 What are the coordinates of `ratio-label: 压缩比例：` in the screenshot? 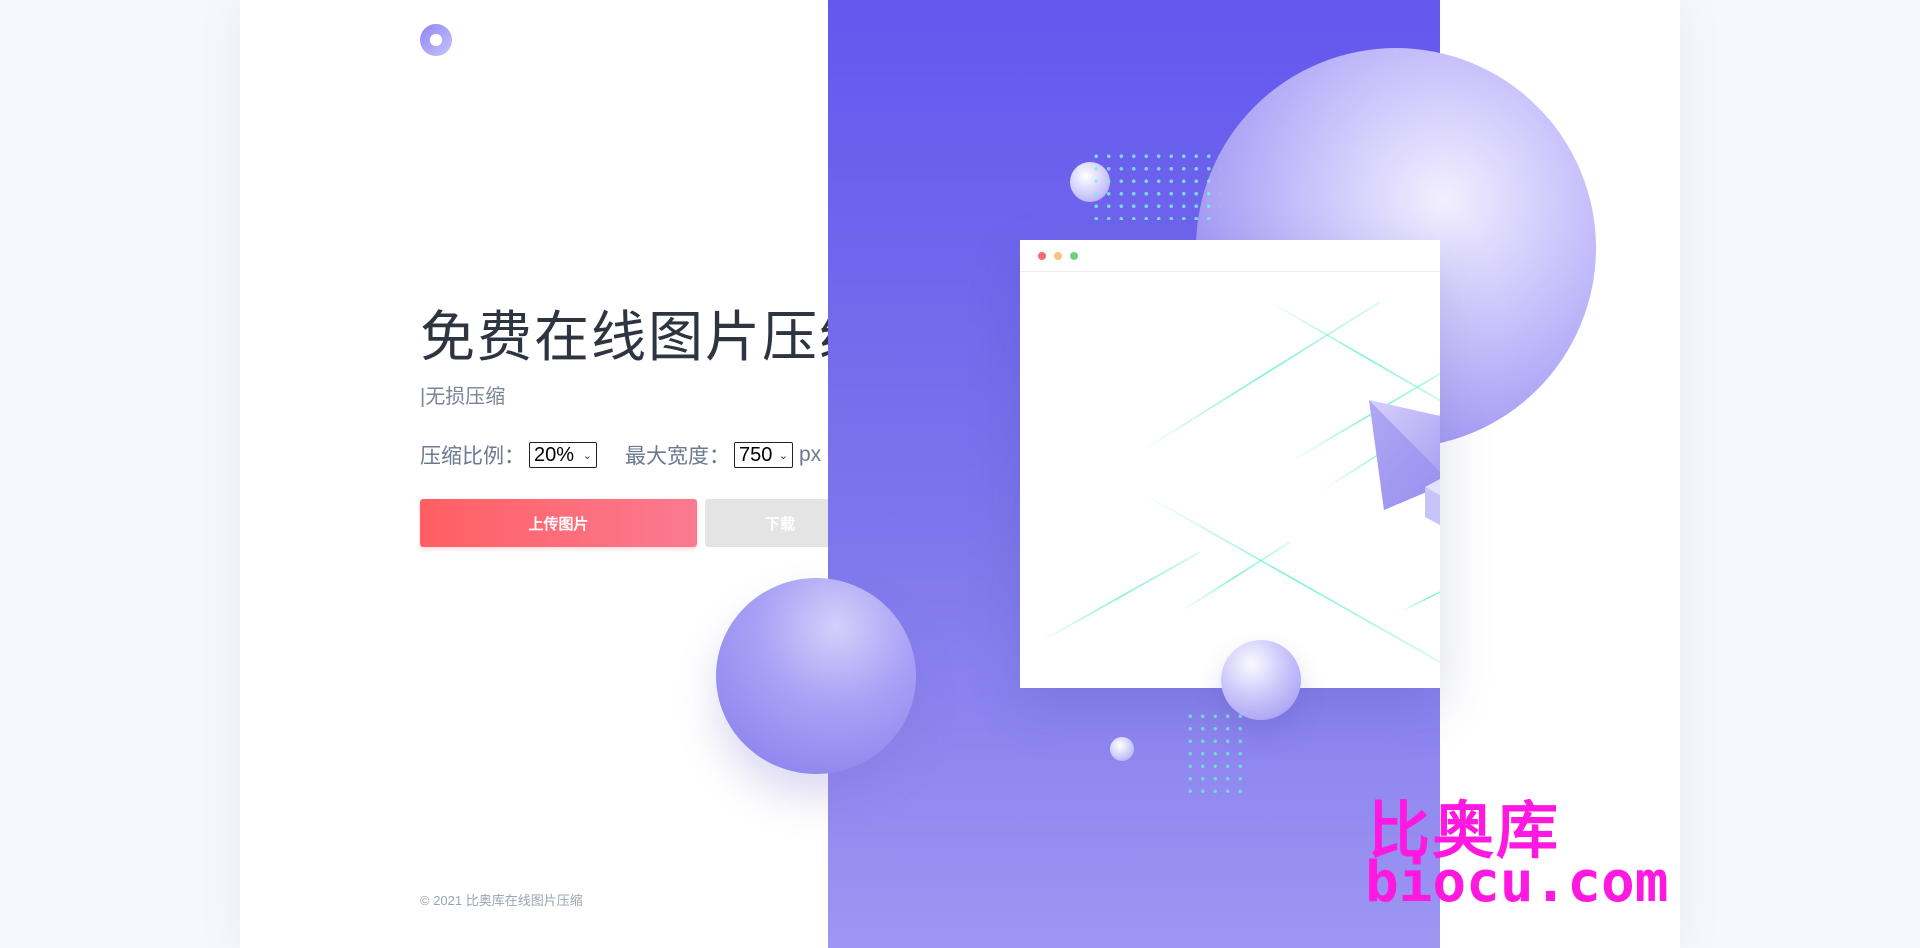 It's located at (472, 456).